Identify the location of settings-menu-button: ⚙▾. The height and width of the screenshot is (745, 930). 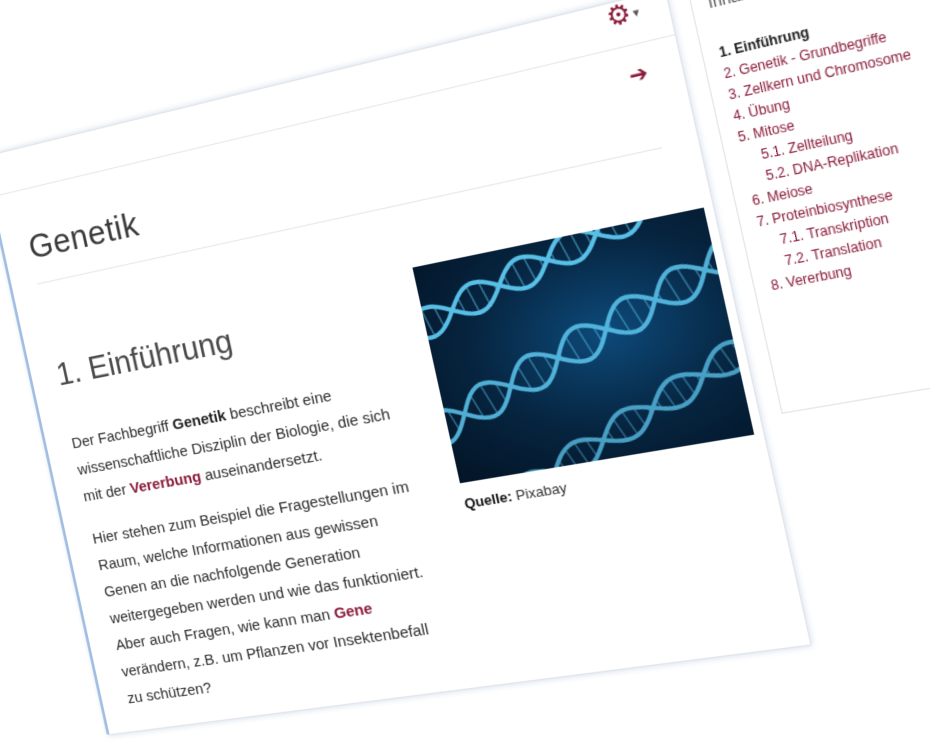
(622, 16).